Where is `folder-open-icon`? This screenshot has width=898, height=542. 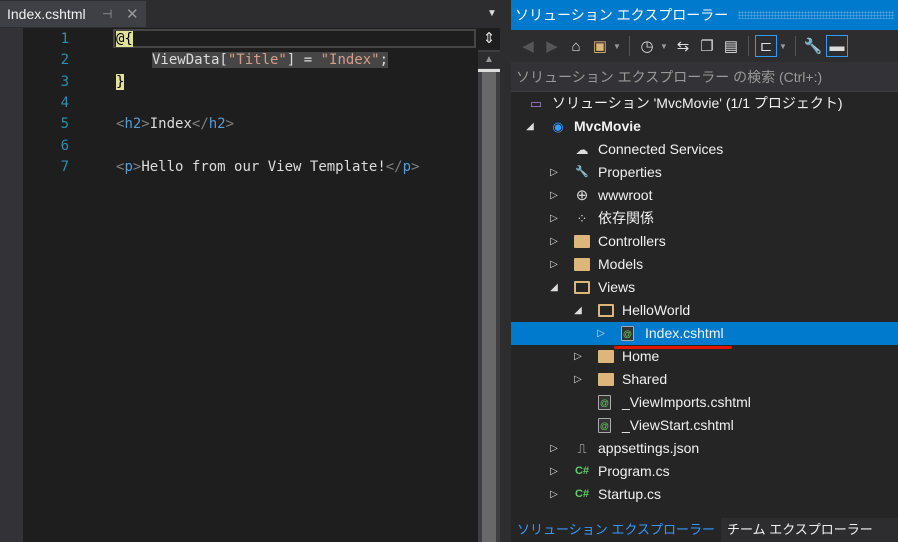
folder-open-icon is located at coordinates (606, 310).